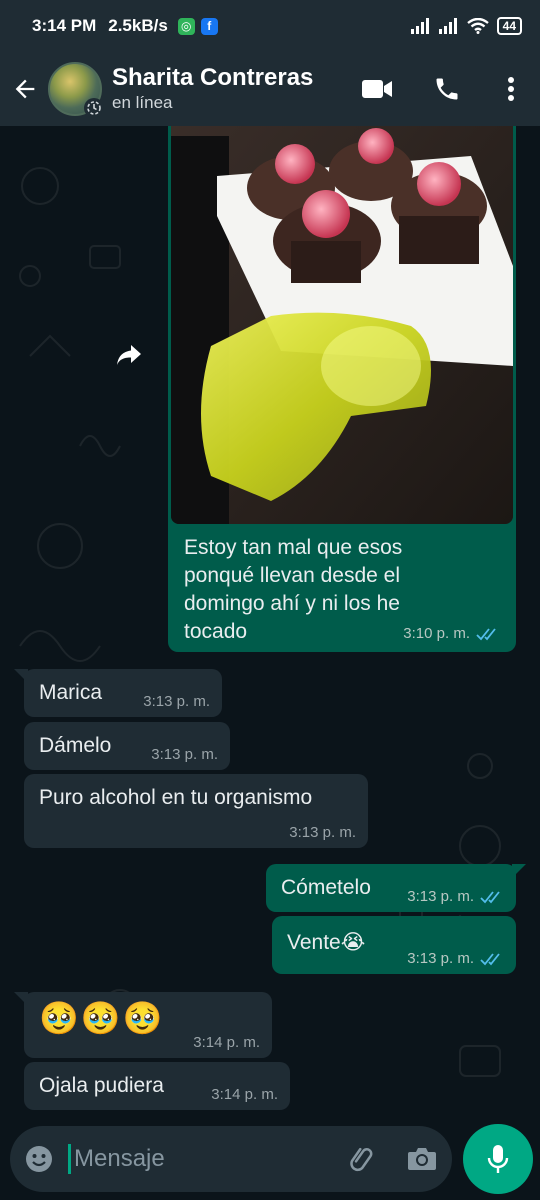 This screenshot has height=1200, width=540. I want to click on camera-icon, so click(422, 1159).